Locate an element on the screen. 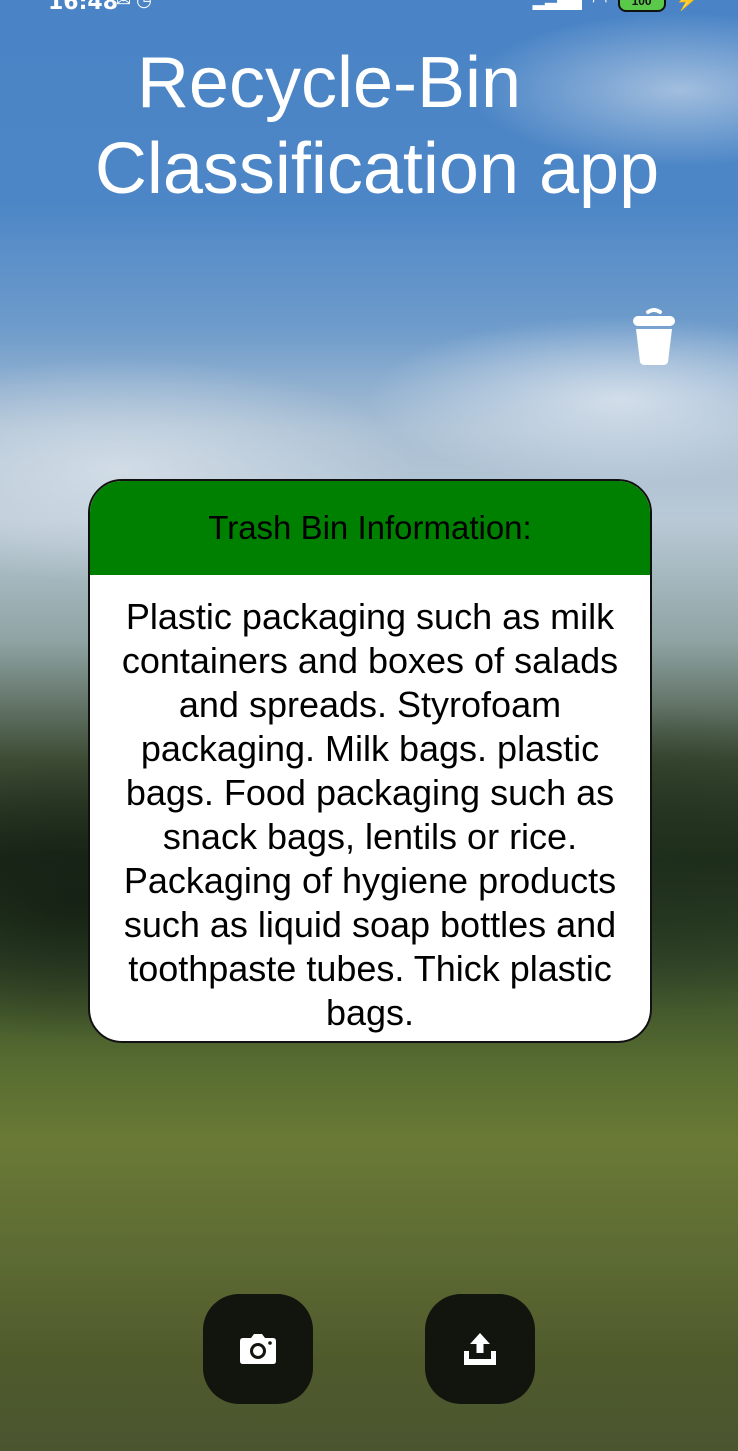  upload-button is located at coordinates (480, 1349).